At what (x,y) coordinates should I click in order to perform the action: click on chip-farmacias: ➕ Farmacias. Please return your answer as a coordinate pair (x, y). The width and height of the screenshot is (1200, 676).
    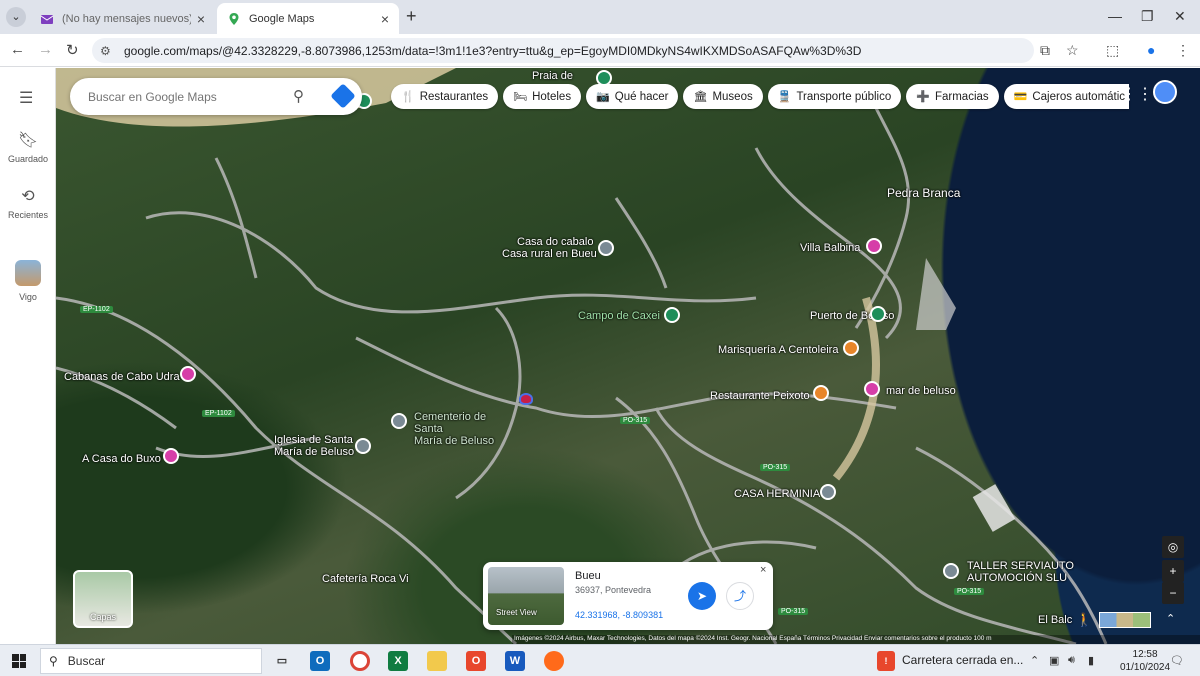
    Looking at the image, I should click on (952, 96).